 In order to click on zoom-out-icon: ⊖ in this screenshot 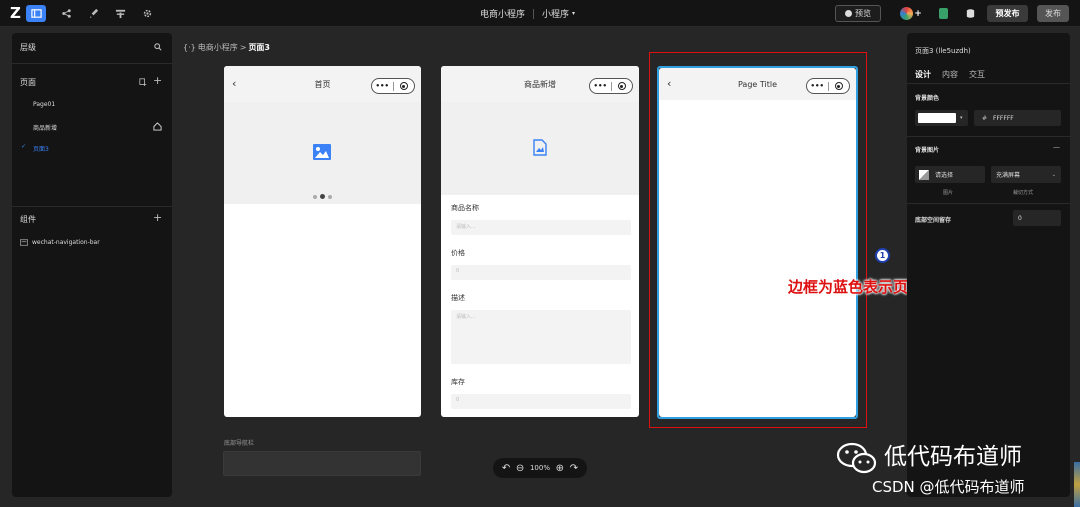, I will do `click(520, 468)`.